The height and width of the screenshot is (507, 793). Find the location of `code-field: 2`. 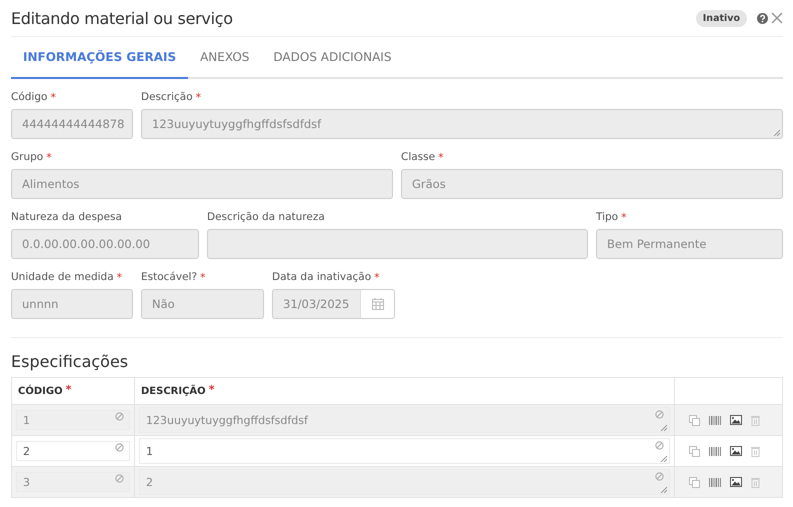

code-field: 2 is located at coordinates (73, 451).